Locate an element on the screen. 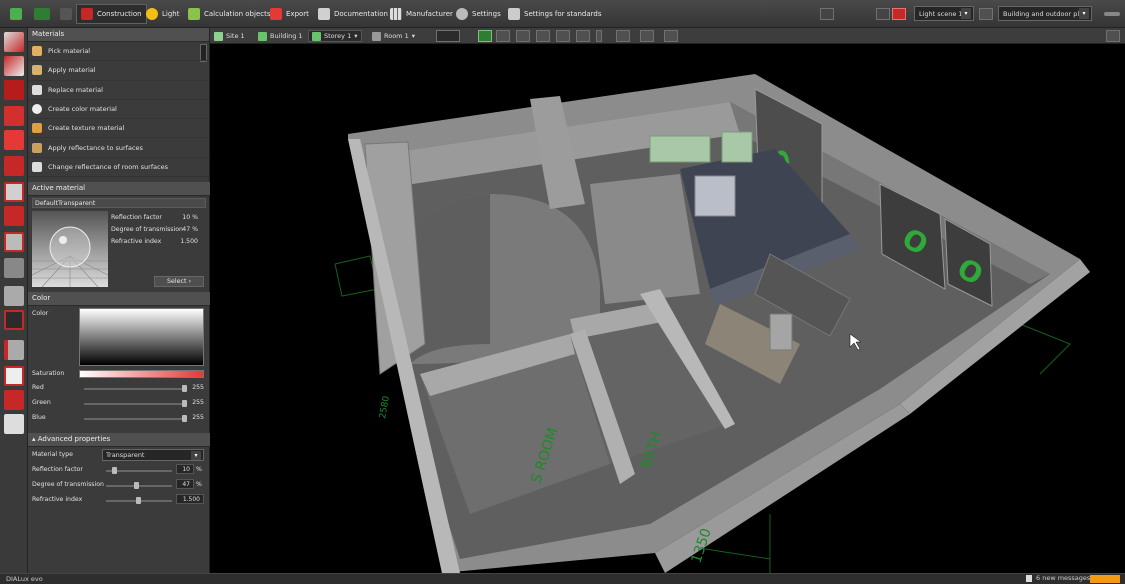 The image size is (1125, 584). saturation-slider is located at coordinates (141, 374).